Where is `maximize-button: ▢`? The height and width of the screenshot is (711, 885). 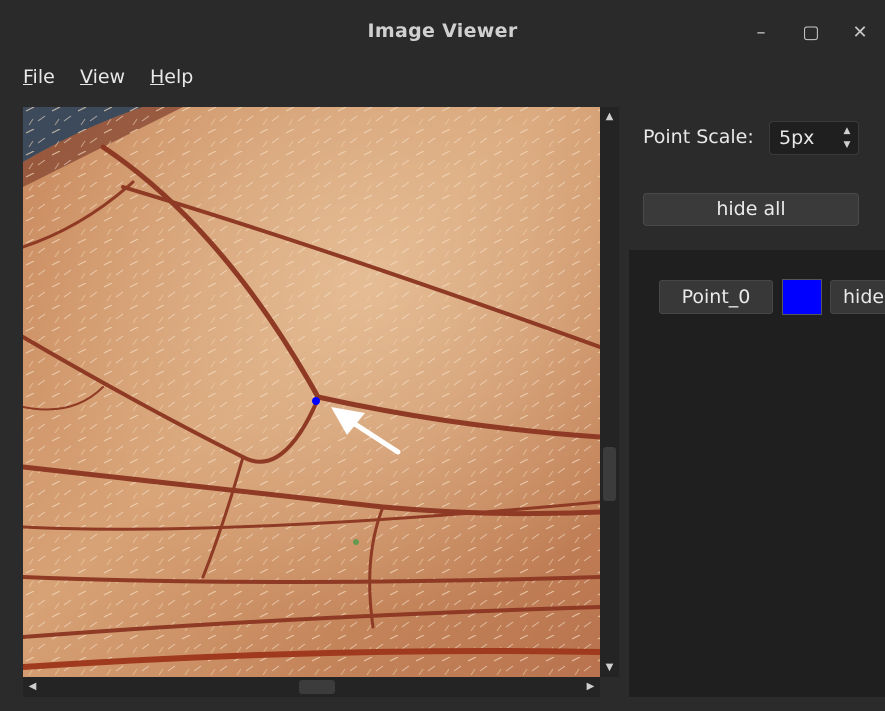 maximize-button: ▢ is located at coordinates (811, 33).